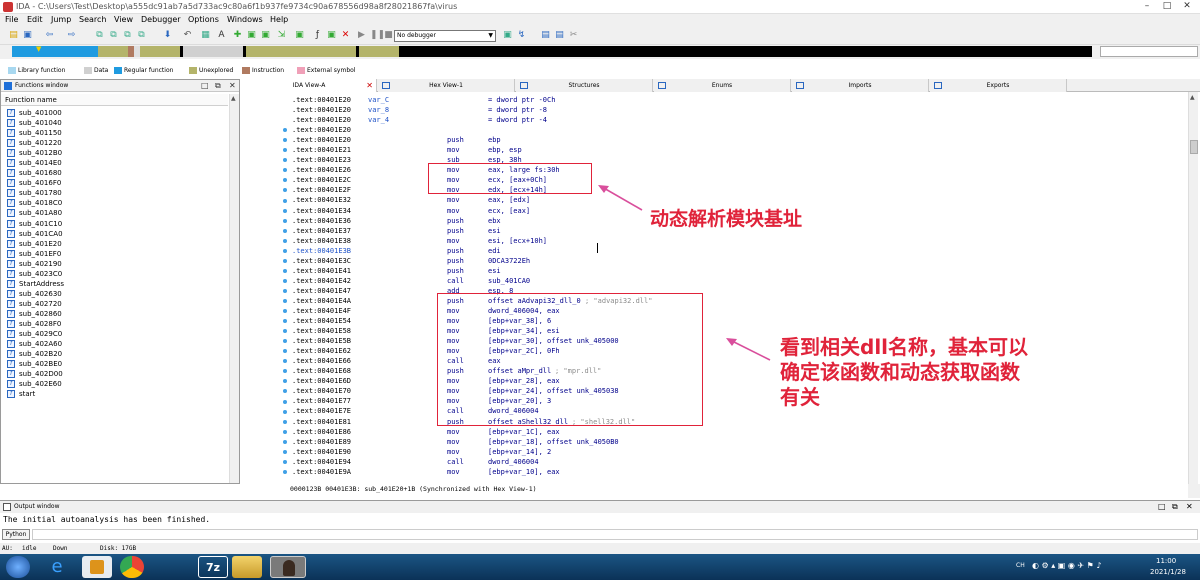  I want to click on tab-imports: Imports, so click(860, 85).